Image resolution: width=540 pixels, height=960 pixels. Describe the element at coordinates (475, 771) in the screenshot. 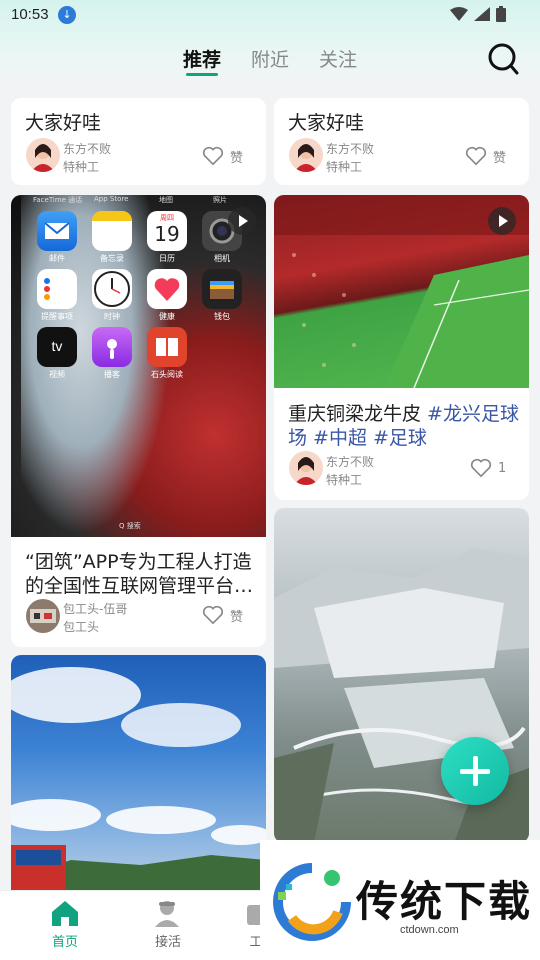

I see `add-post-button` at that location.